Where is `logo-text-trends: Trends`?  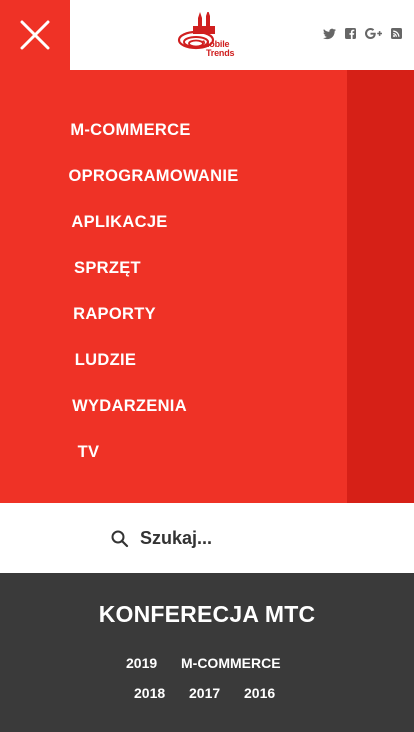
logo-text-trends: Trends is located at coordinates (220, 53).